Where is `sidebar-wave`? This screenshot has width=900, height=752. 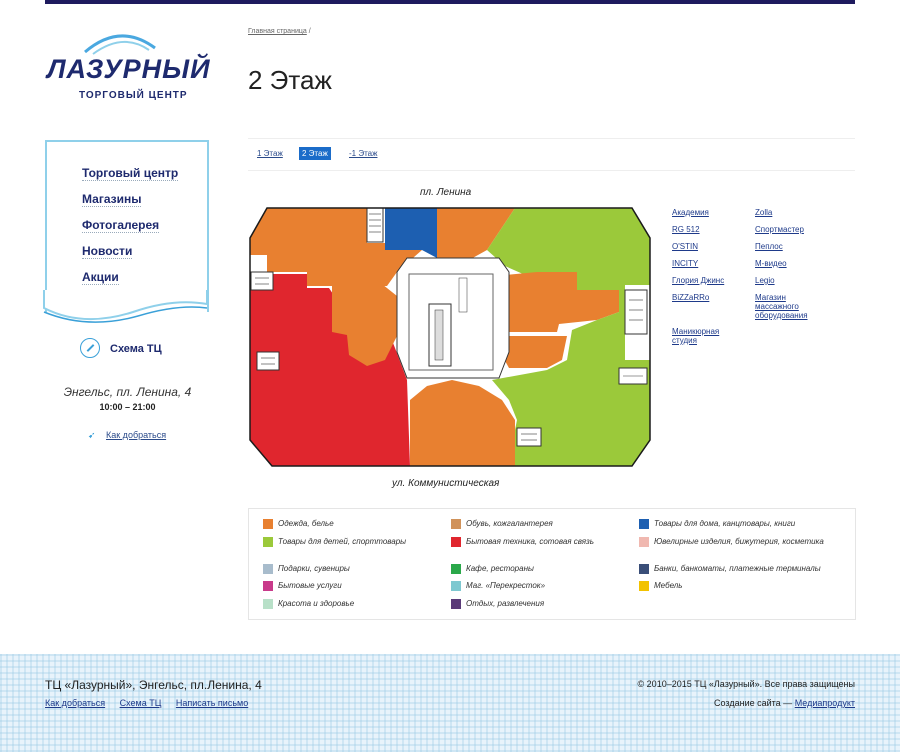
sidebar-wave is located at coordinates (125, 306).